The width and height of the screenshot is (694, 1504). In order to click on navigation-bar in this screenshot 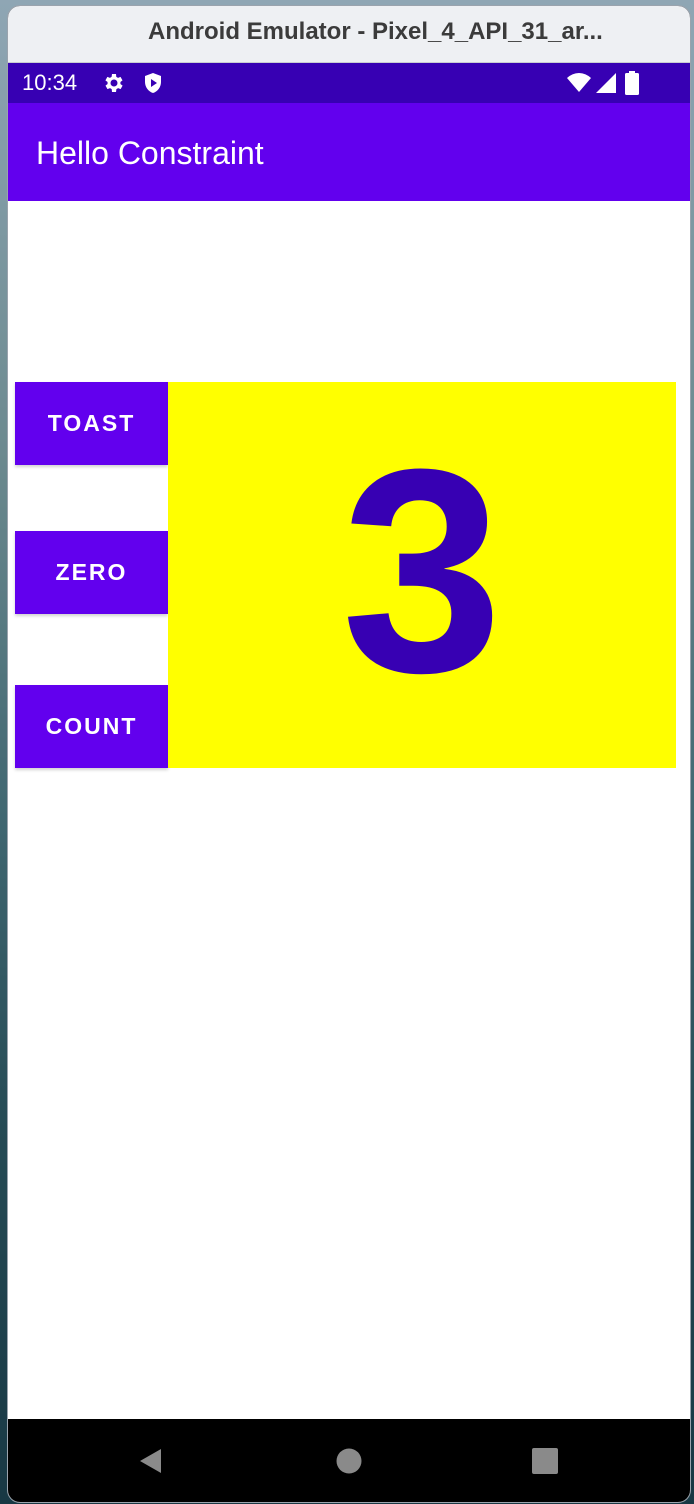, I will do `click(349, 1460)`.